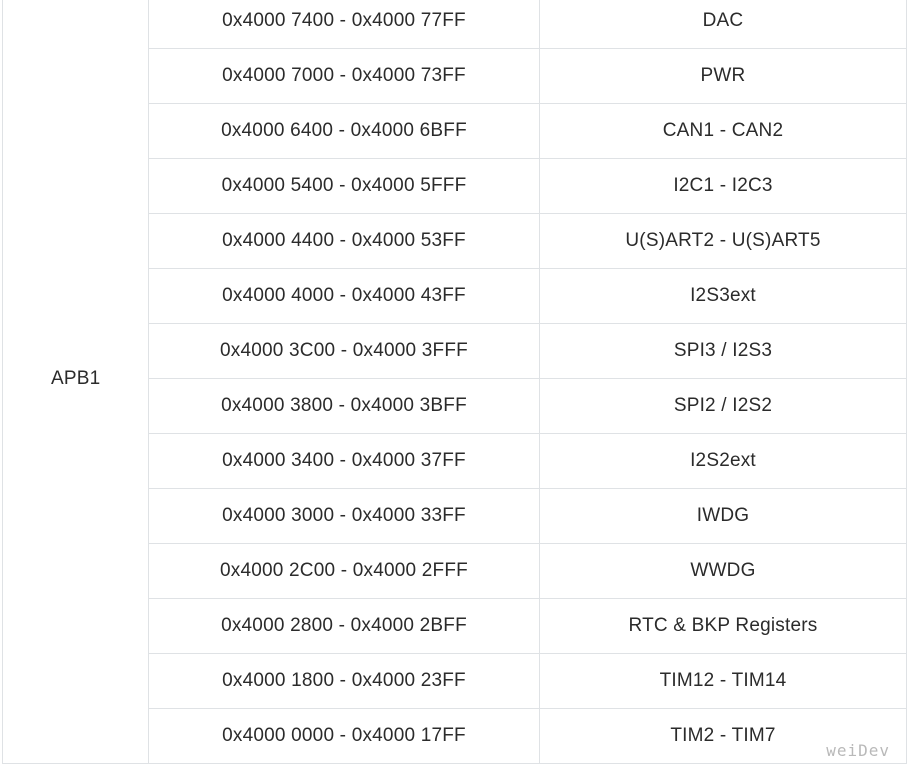  Describe the element at coordinates (723, 351) in the screenshot. I see `peripheral-cell: SPI3 / I2S3` at that location.